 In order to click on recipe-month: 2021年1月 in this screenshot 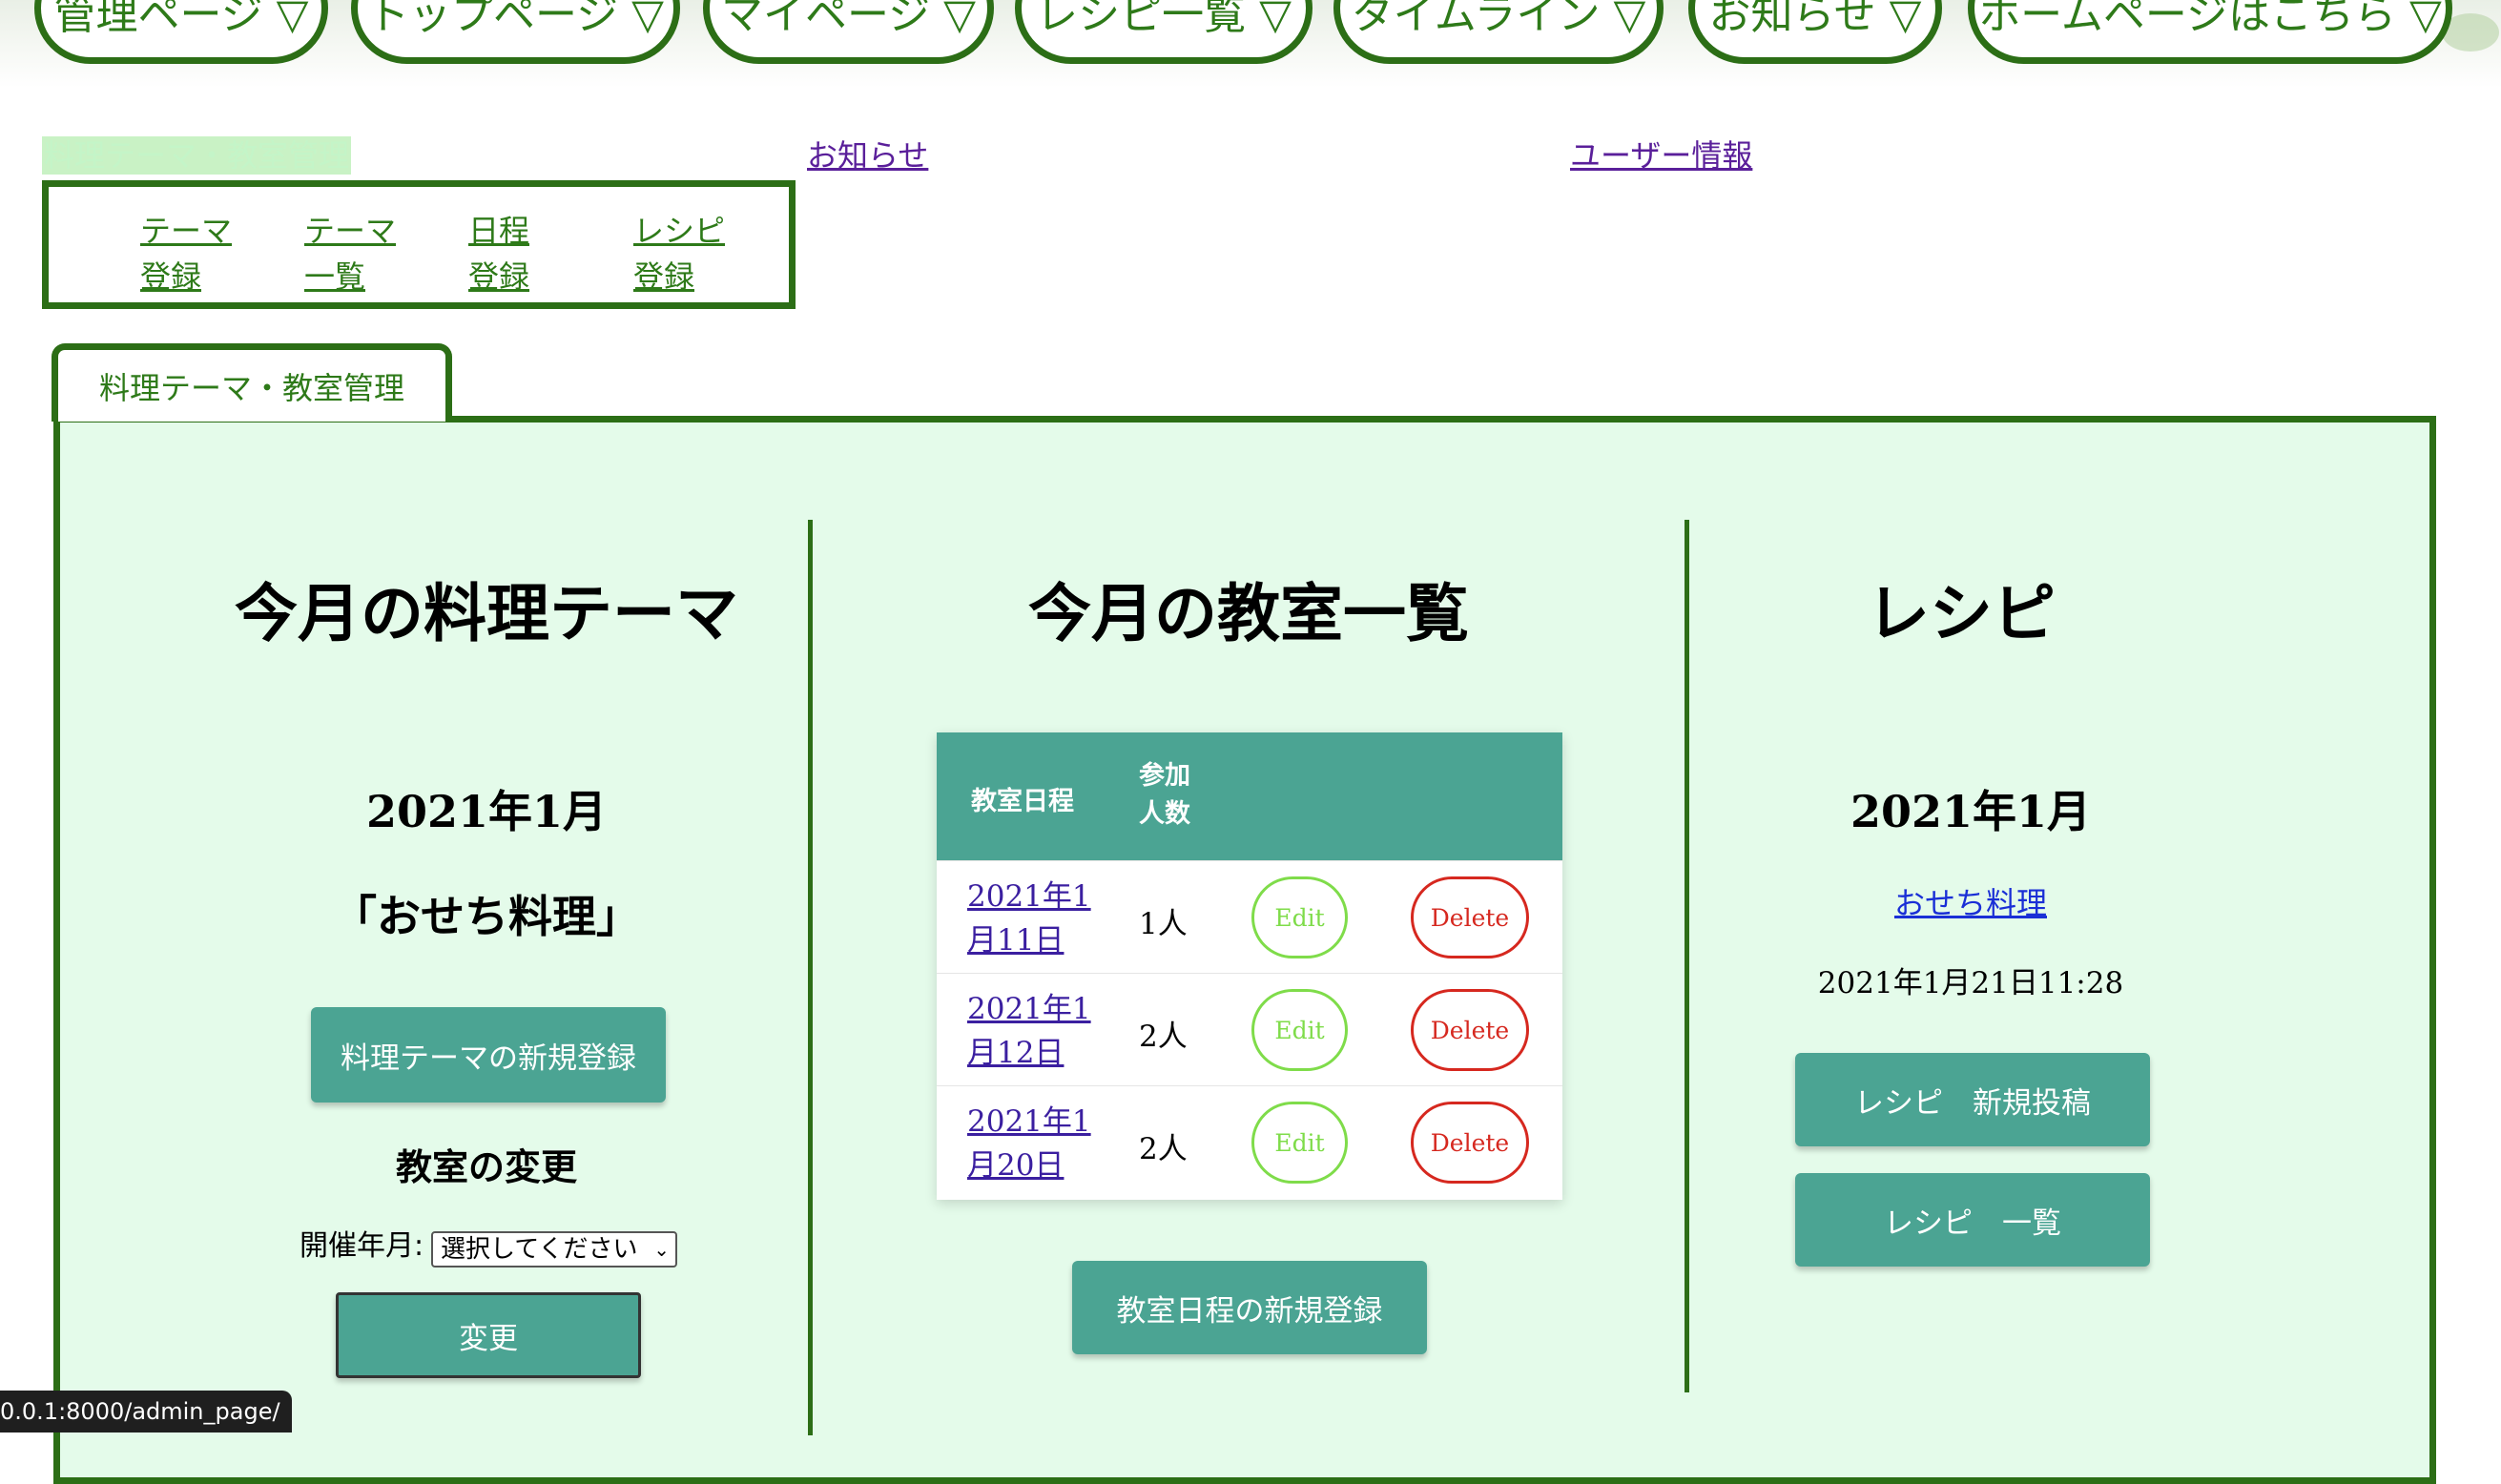, I will do `click(1971, 811)`.